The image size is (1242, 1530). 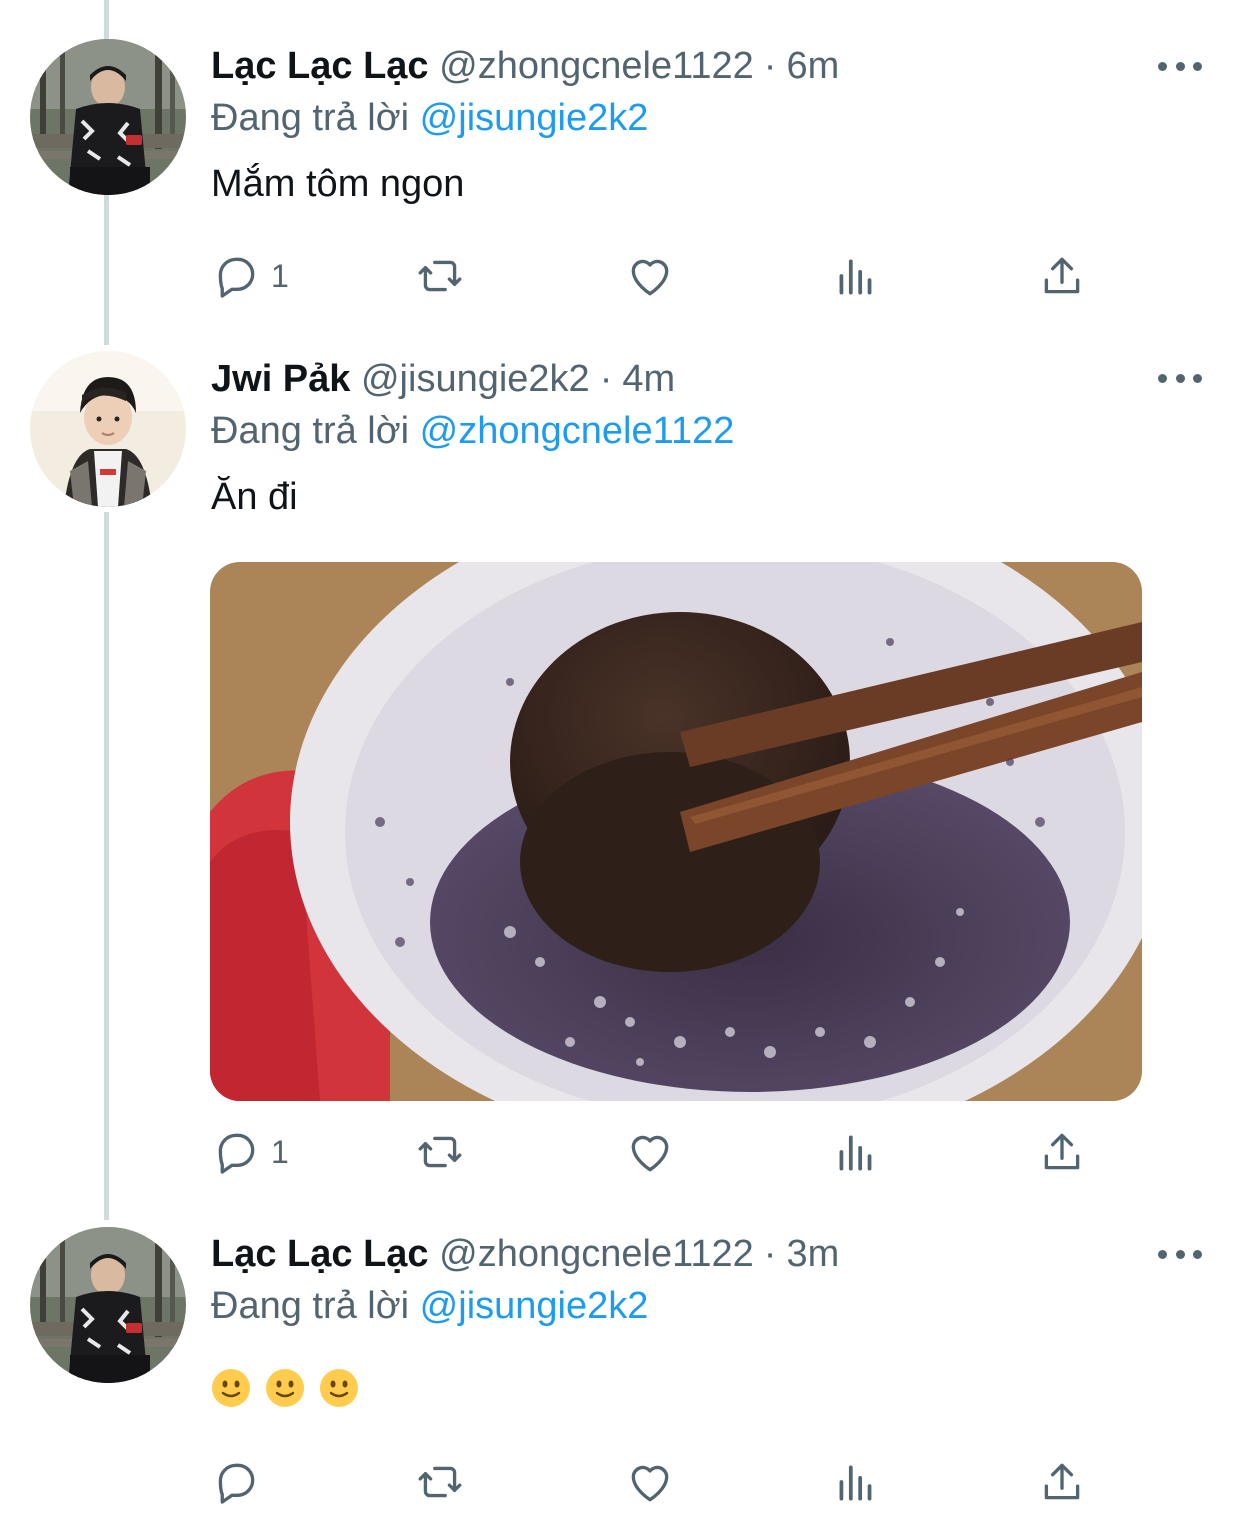 I want to click on tweet-text: Ăn đi, so click(x=254, y=497).